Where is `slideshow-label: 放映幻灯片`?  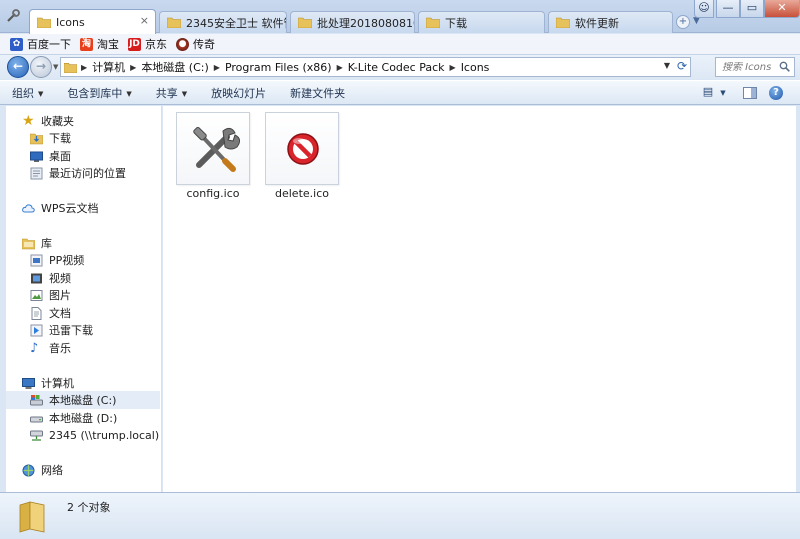
slideshow-label: 放映幻灯片 is located at coordinates (239, 93).